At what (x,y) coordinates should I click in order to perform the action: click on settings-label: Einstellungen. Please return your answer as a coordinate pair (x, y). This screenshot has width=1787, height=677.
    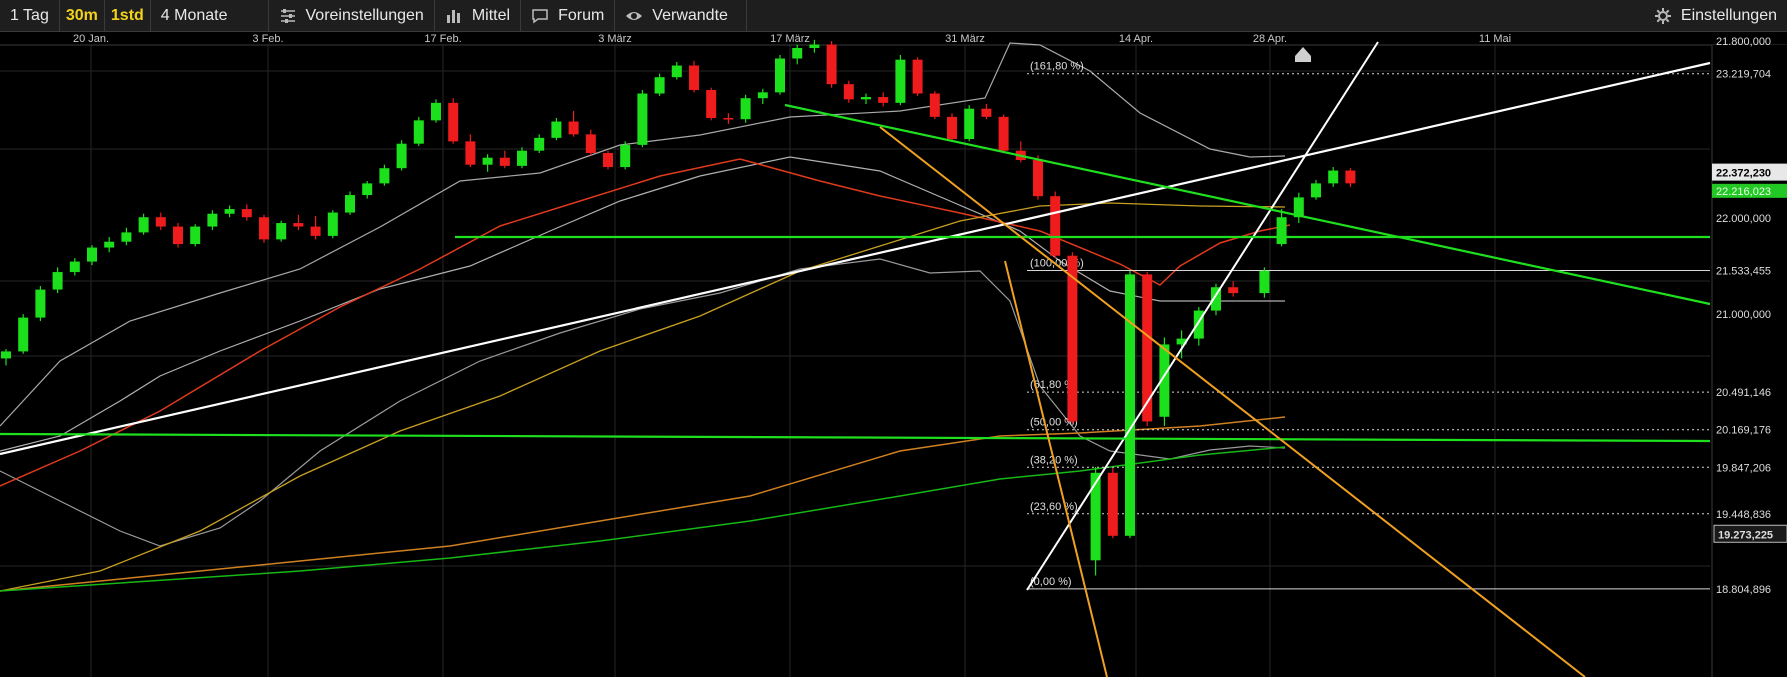
    Looking at the image, I should click on (1728, 15).